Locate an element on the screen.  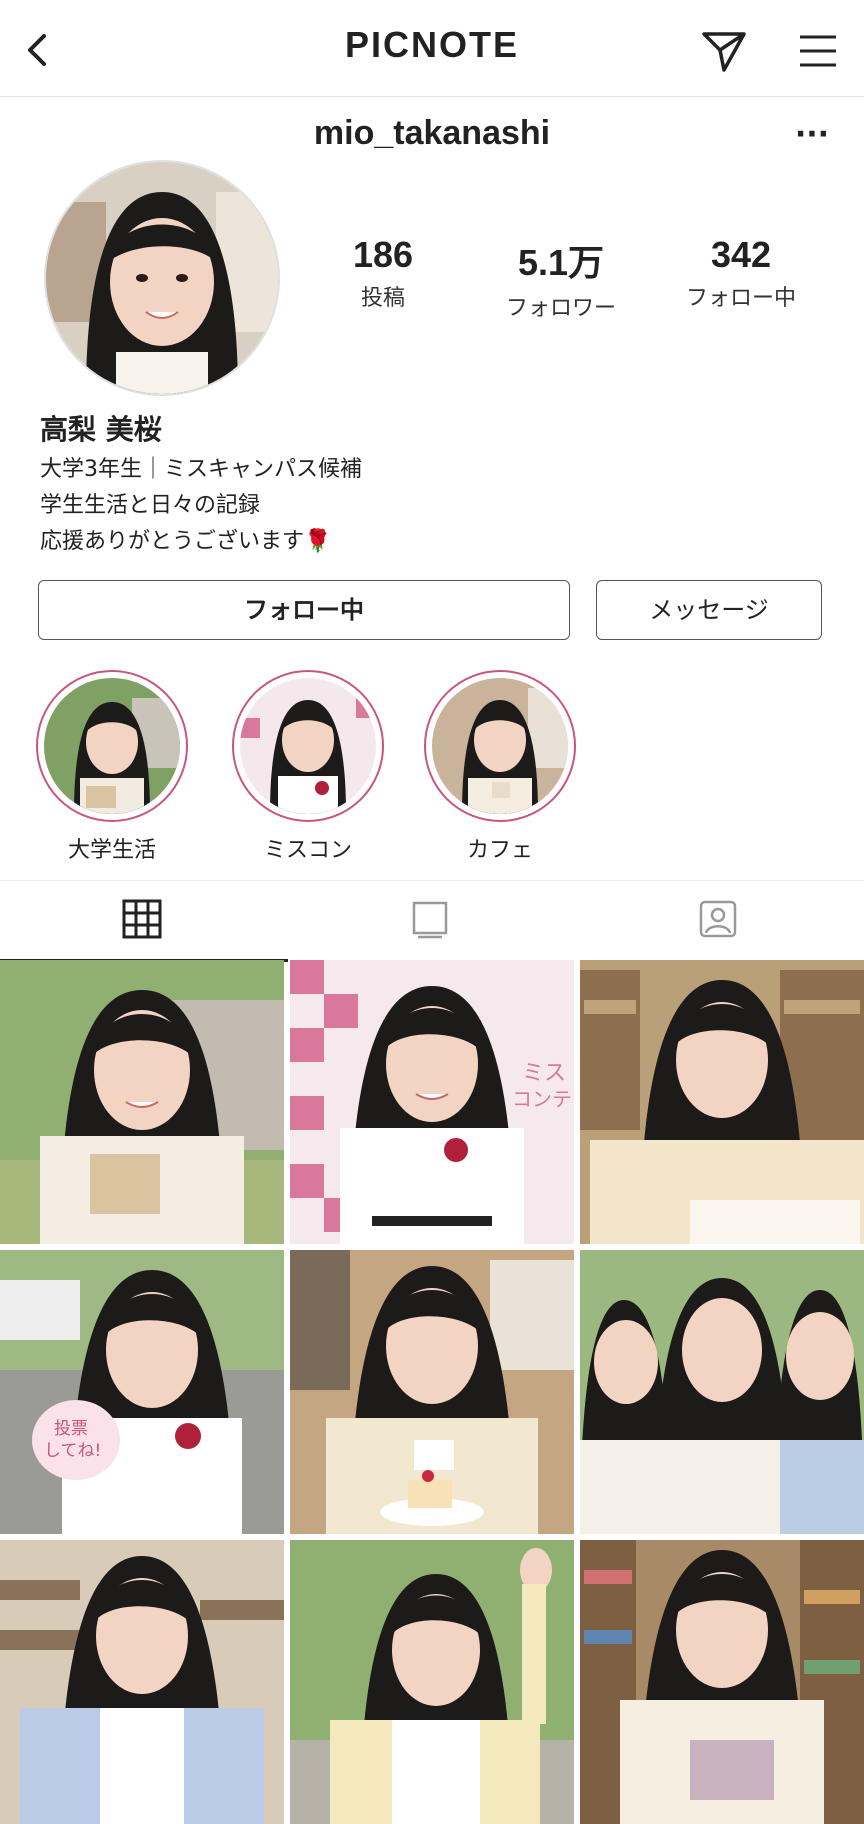
bio-line: 応援ありがとうございます🌹 is located at coordinates (186, 541).